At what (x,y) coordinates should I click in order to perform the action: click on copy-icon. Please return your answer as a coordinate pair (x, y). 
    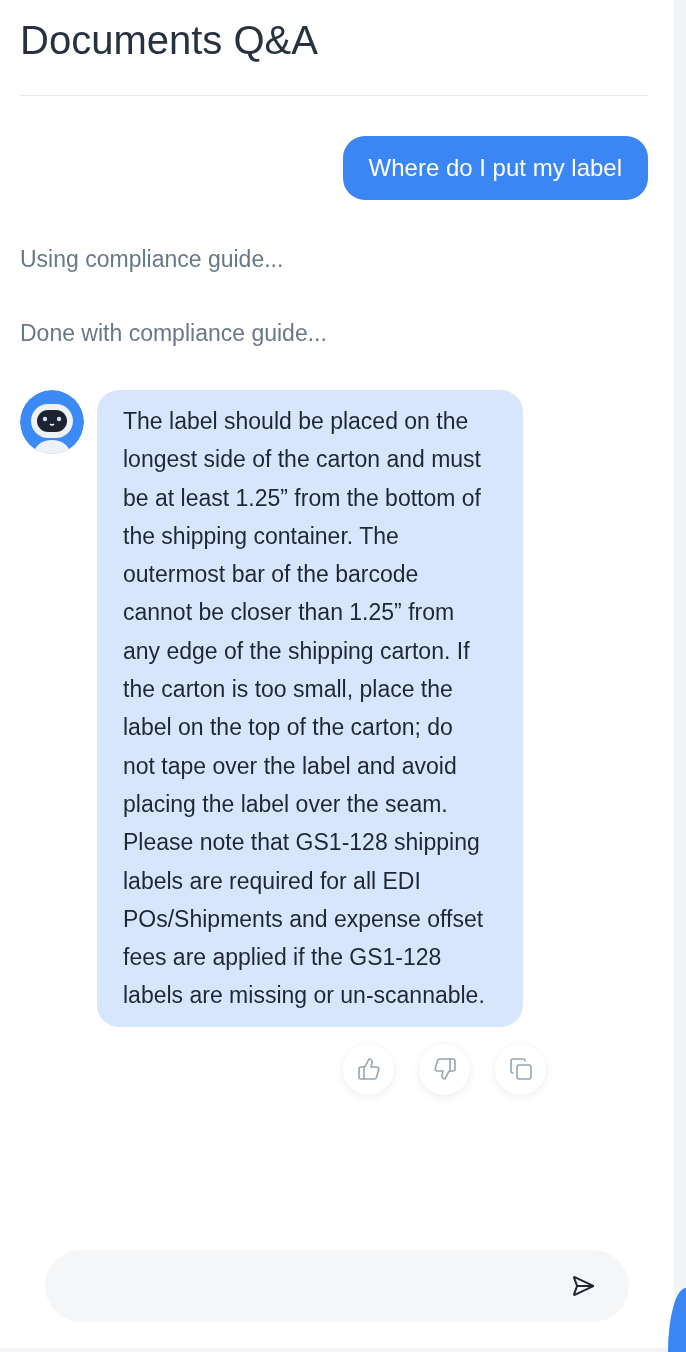
    Looking at the image, I should click on (520, 1069).